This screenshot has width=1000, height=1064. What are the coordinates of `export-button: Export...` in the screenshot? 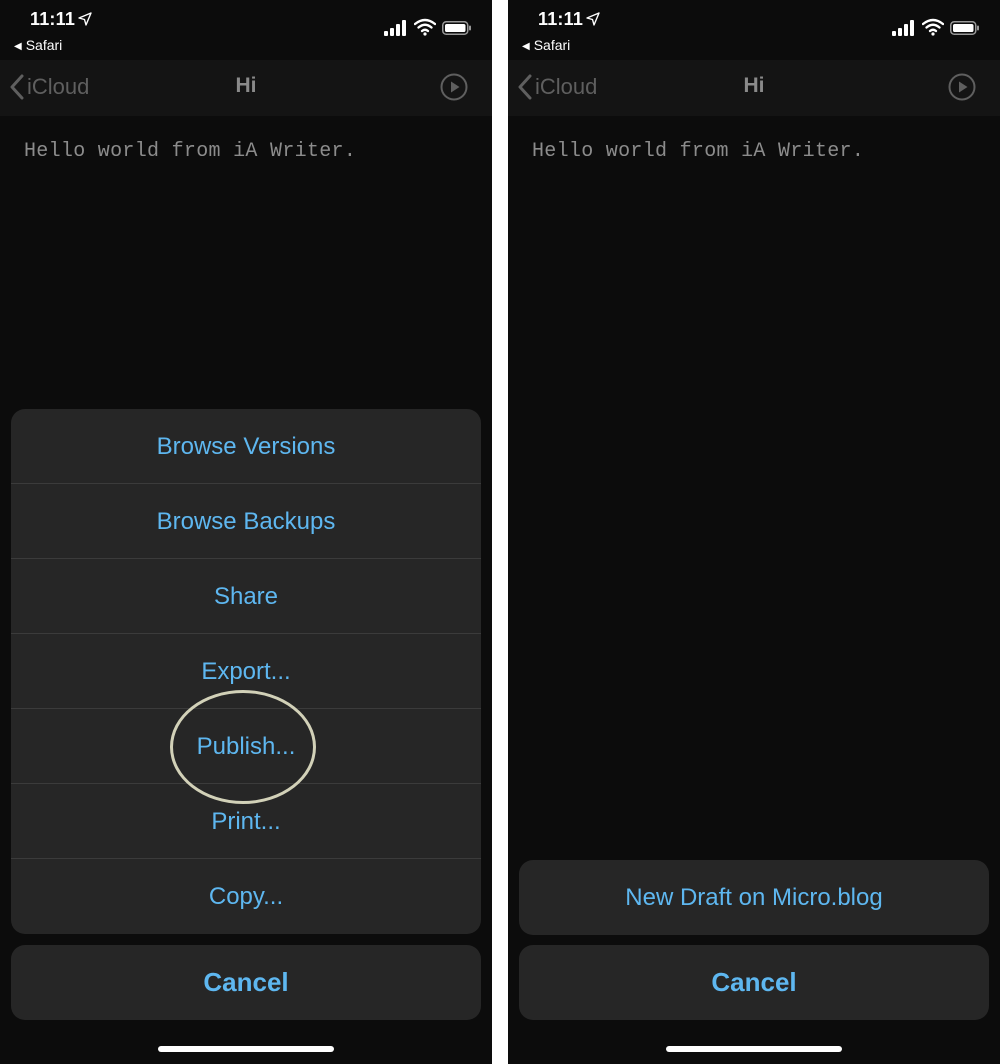 It's located at (246, 671).